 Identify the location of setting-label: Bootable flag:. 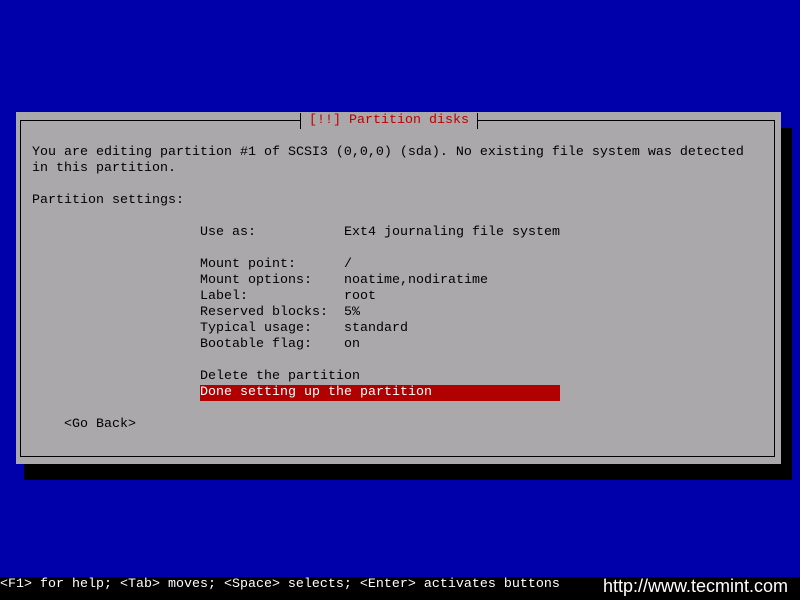
(256, 344).